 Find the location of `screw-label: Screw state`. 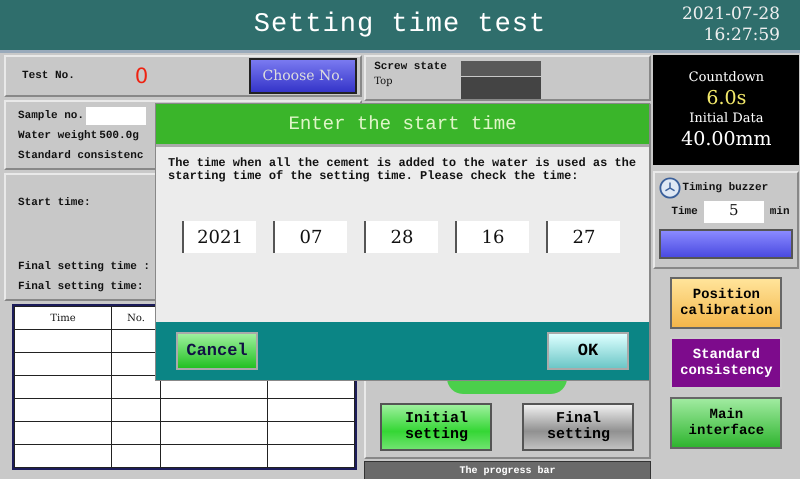

screw-label: Screw state is located at coordinates (410, 67).